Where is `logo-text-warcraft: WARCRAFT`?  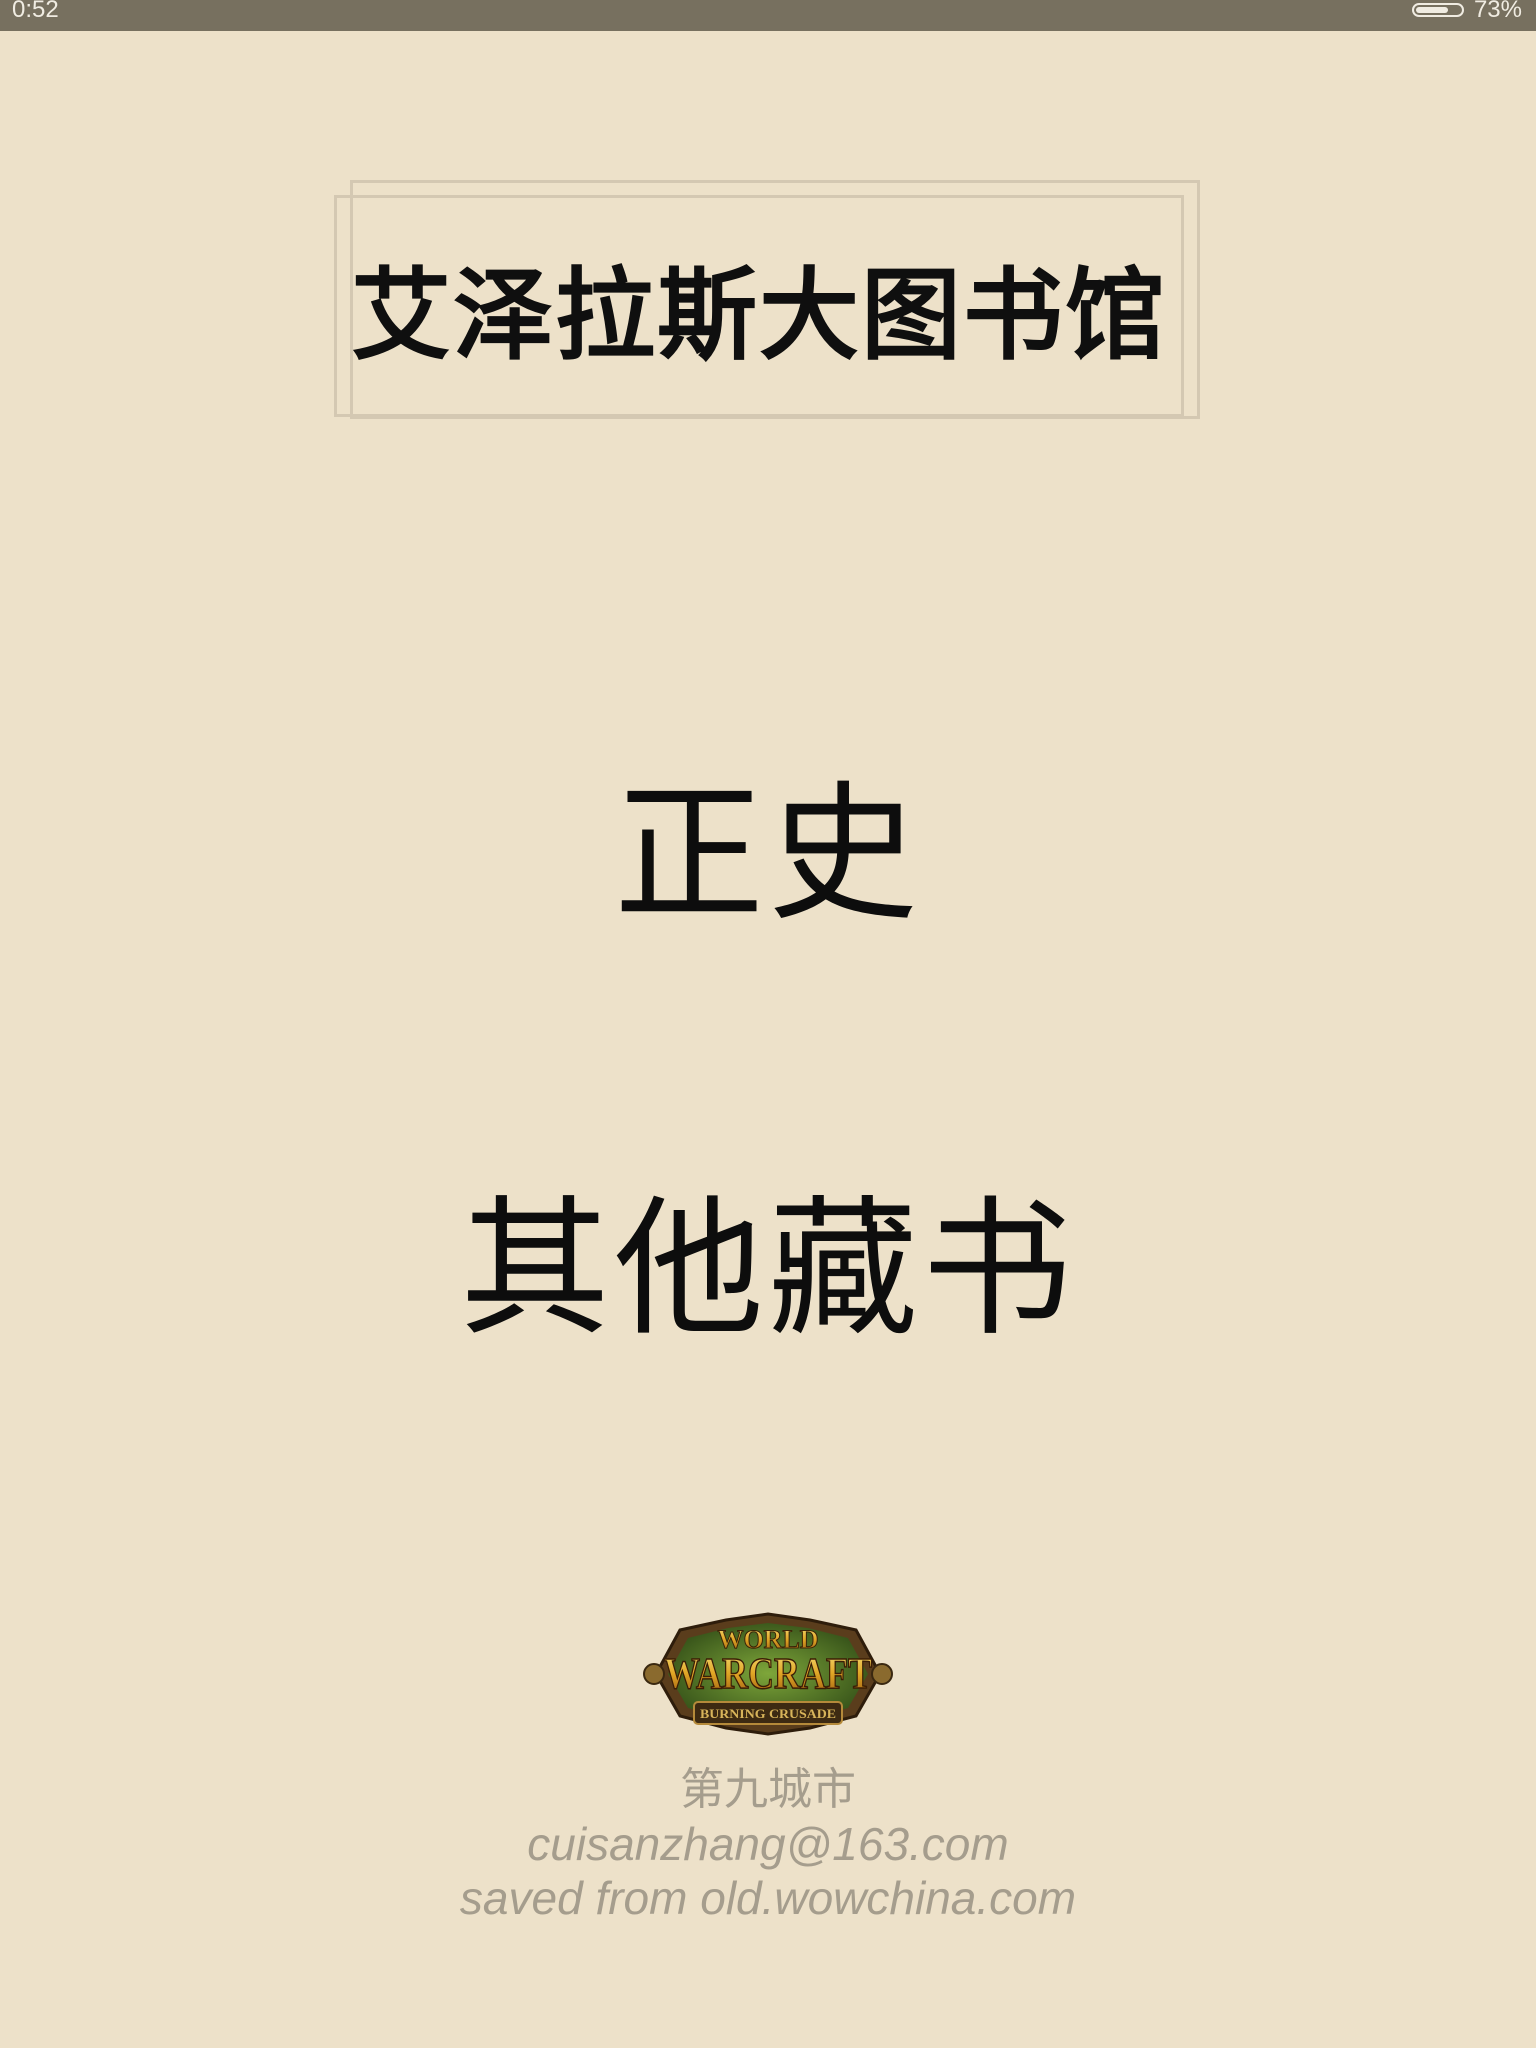
logo-text-warcraft: WARCRAFT is located at coordinates (768, 1673).